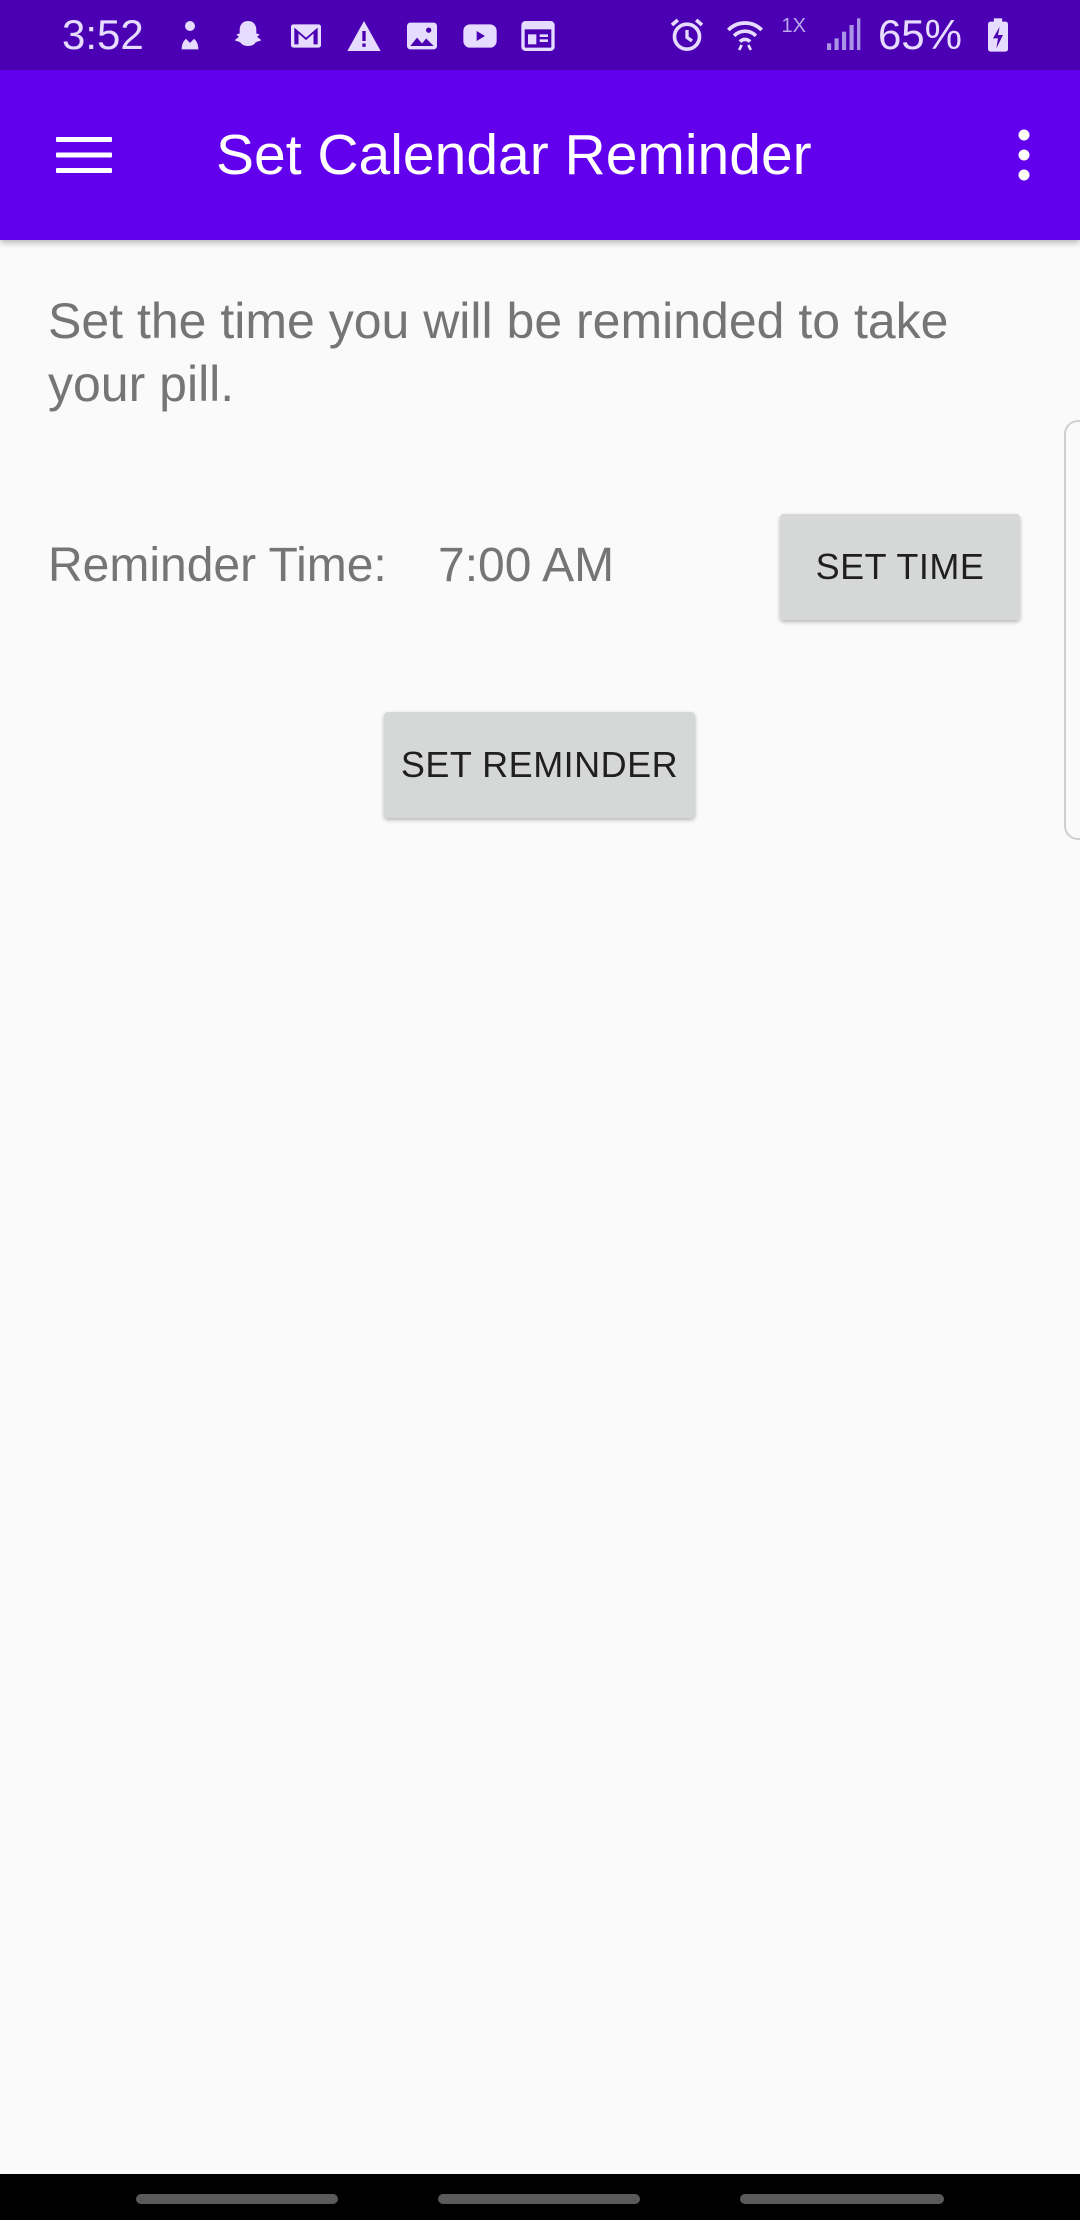  What do you see at coordinates (526, 565) in the screenshot?
I see `reminder-time-value: 7:00 AM` at bounding box center [526, 565].